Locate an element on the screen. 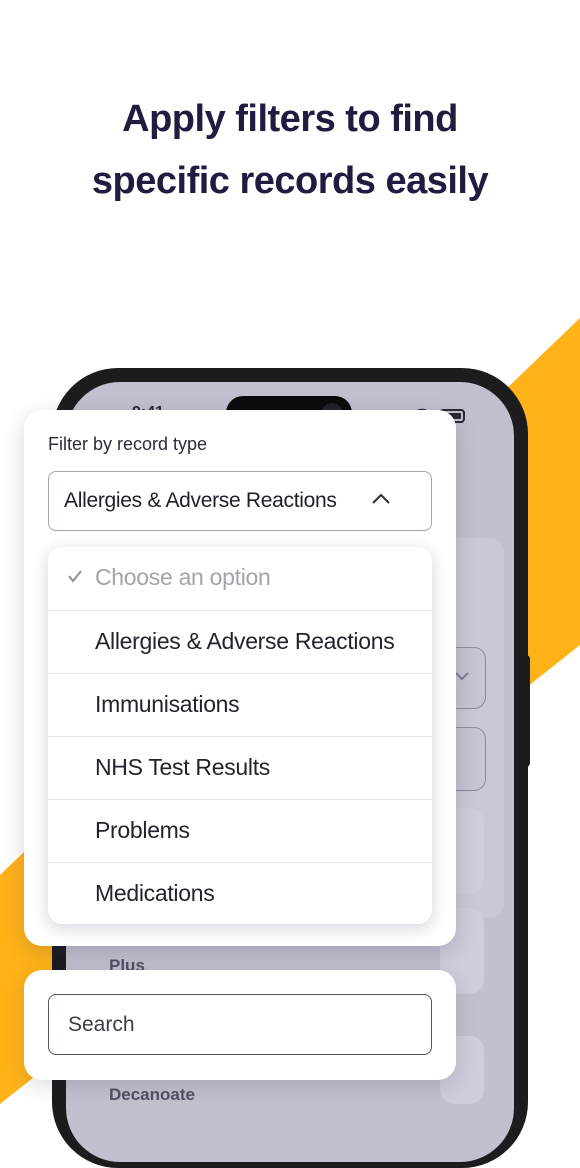 This screenshot has height=1168, width=580. dropdown-option-medications: Medications is located at coordinates (240, 893).